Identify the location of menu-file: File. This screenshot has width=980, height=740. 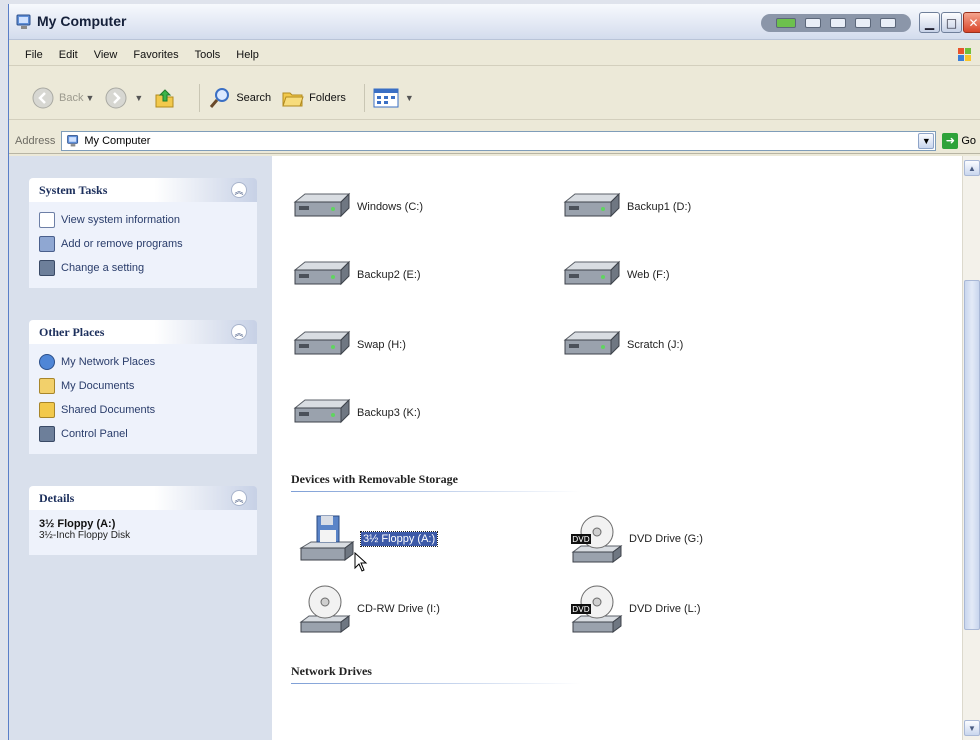
(34, 55).